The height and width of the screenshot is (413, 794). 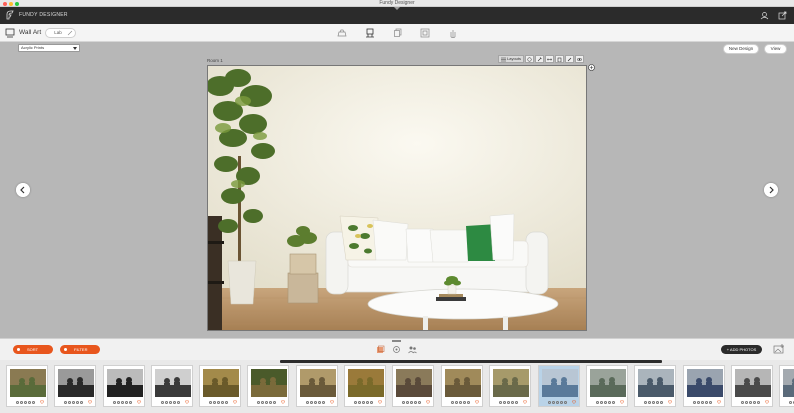 I want to click on pin-tool, so click(x=540, y=59).